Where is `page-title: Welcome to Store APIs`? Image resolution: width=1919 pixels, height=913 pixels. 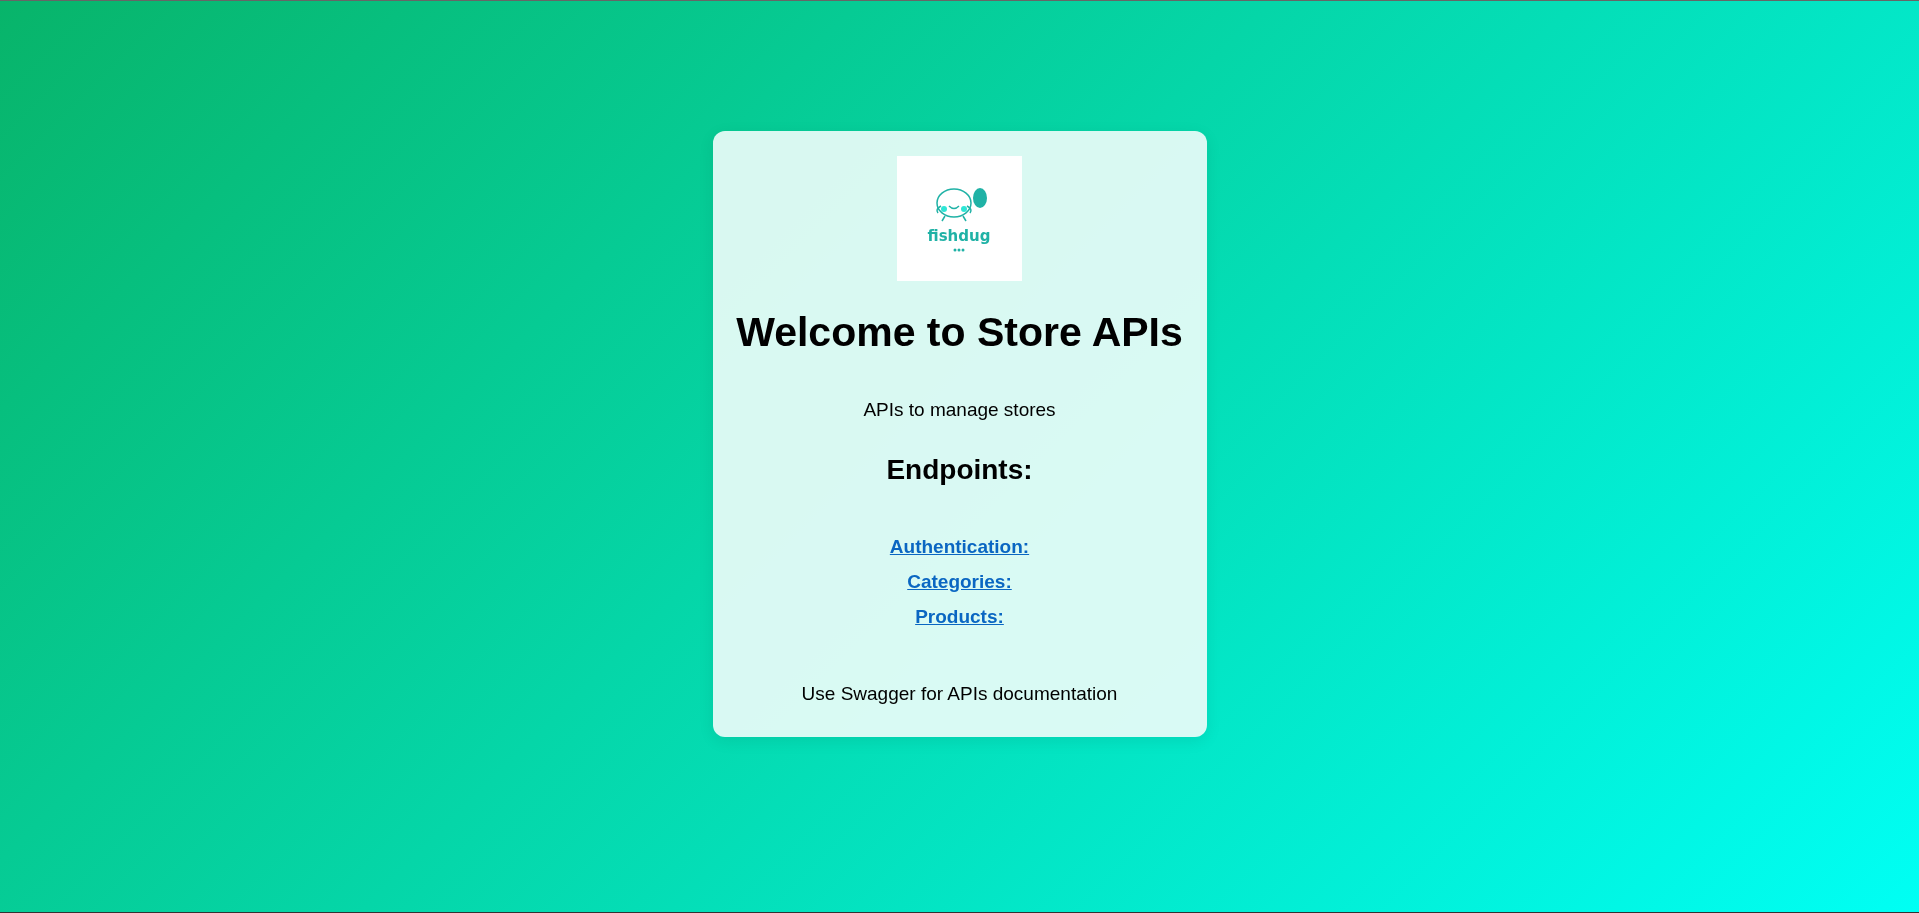 page-title: Welcome to Store APIs is located at coordinates (959, 332).